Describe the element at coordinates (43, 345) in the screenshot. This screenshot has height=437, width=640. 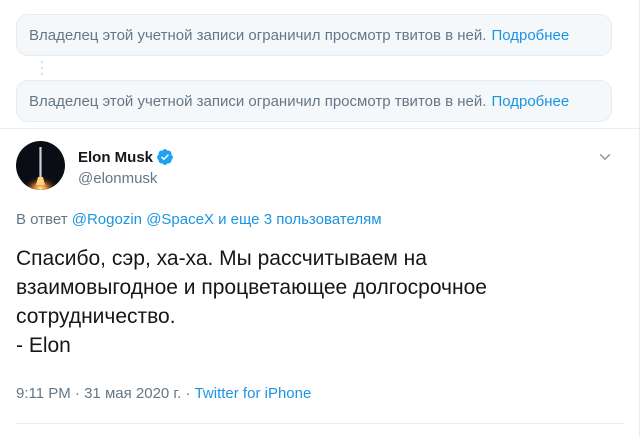
I see `tweet-text-line: - Elon` at that location.